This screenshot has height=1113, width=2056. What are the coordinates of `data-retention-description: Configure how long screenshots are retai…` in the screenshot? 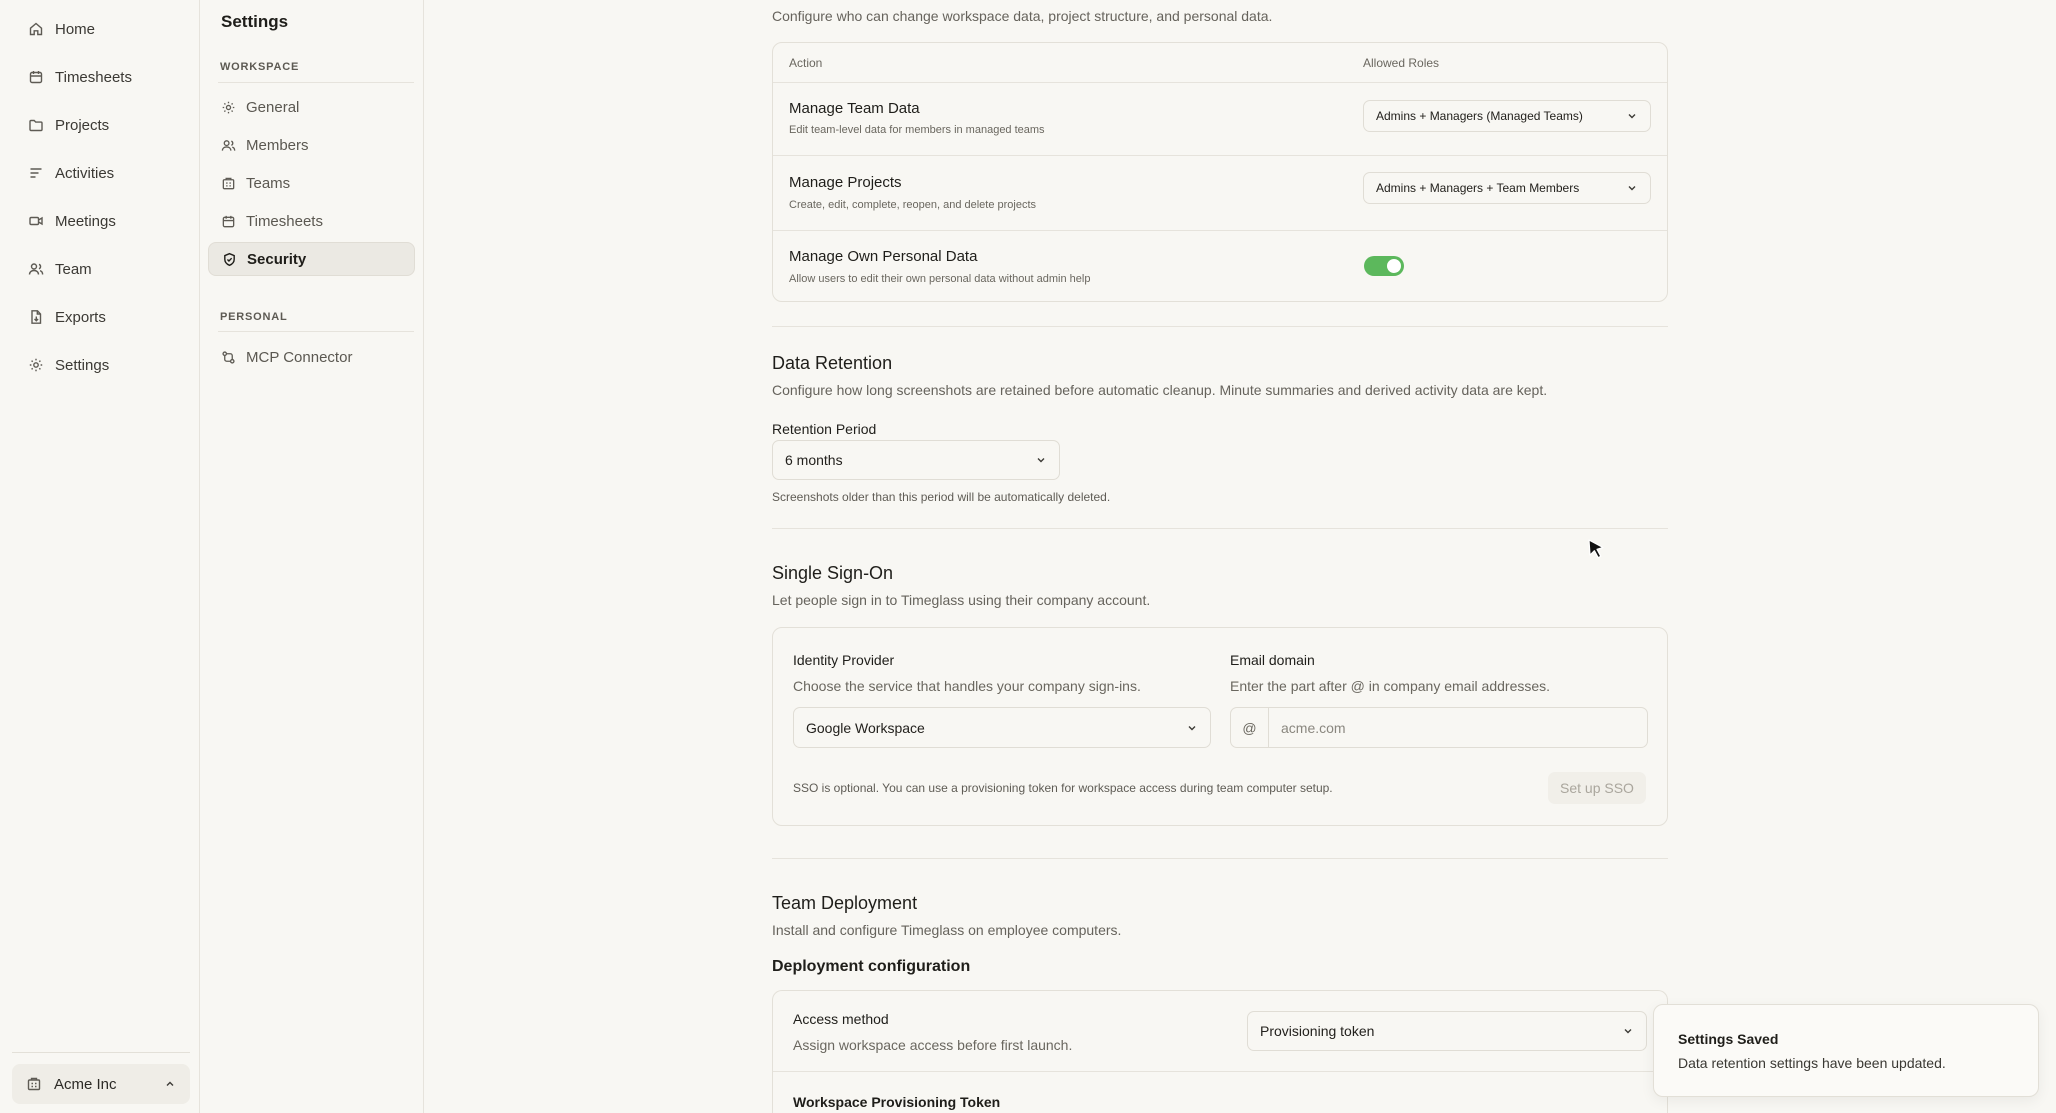 It's located at (1160, 390).